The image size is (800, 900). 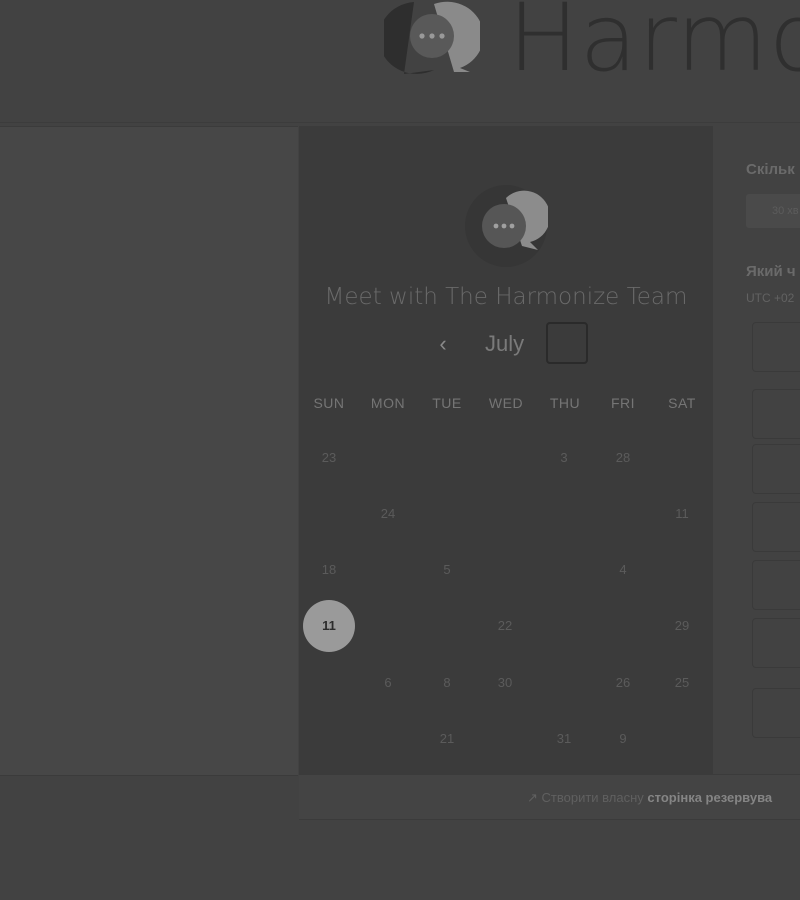 I want to click on create-booking-page-link: ↗ Створити власну сторінка резервува, so click(x=649, y=798).